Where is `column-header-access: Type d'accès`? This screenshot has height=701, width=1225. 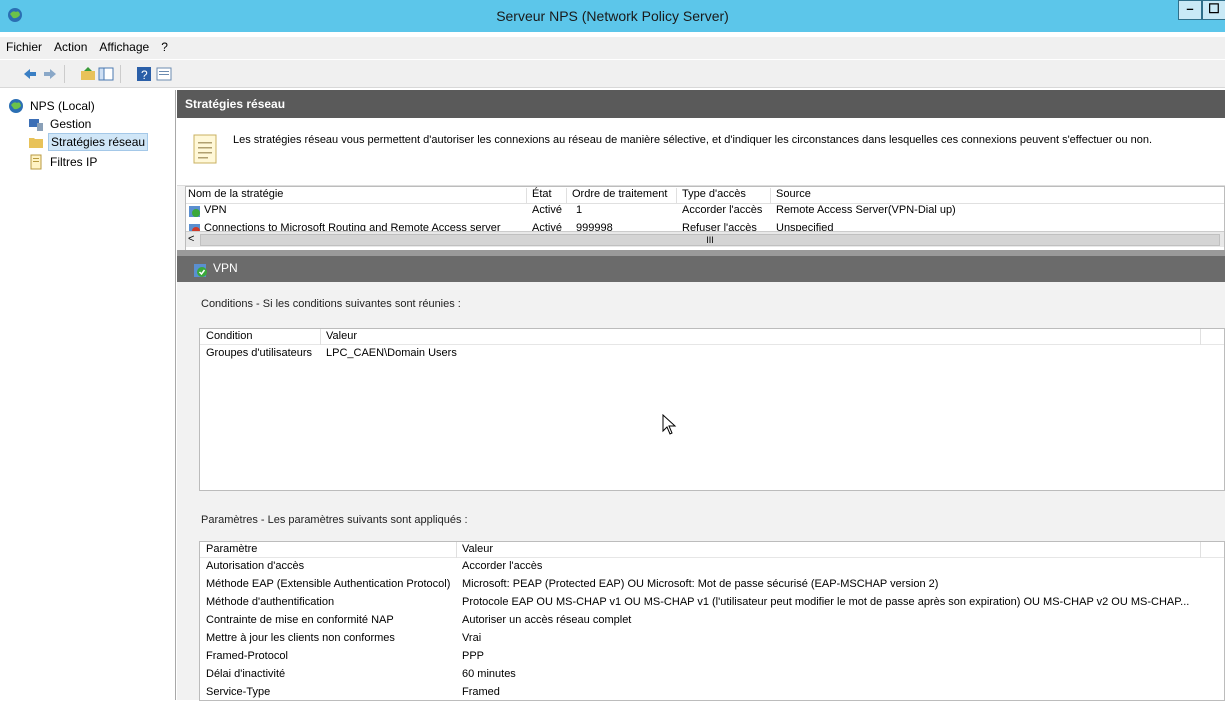 column-header-access: Type d'accès is located at coordinates (714, 194).